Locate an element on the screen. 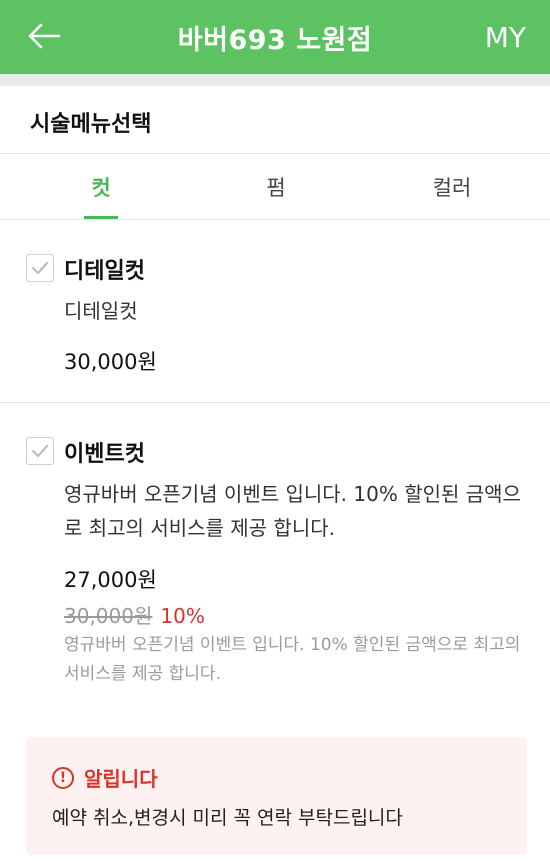 This screenshot has width=550, height=861. item-price: 30,000원 is located at coordinates (110, 362).